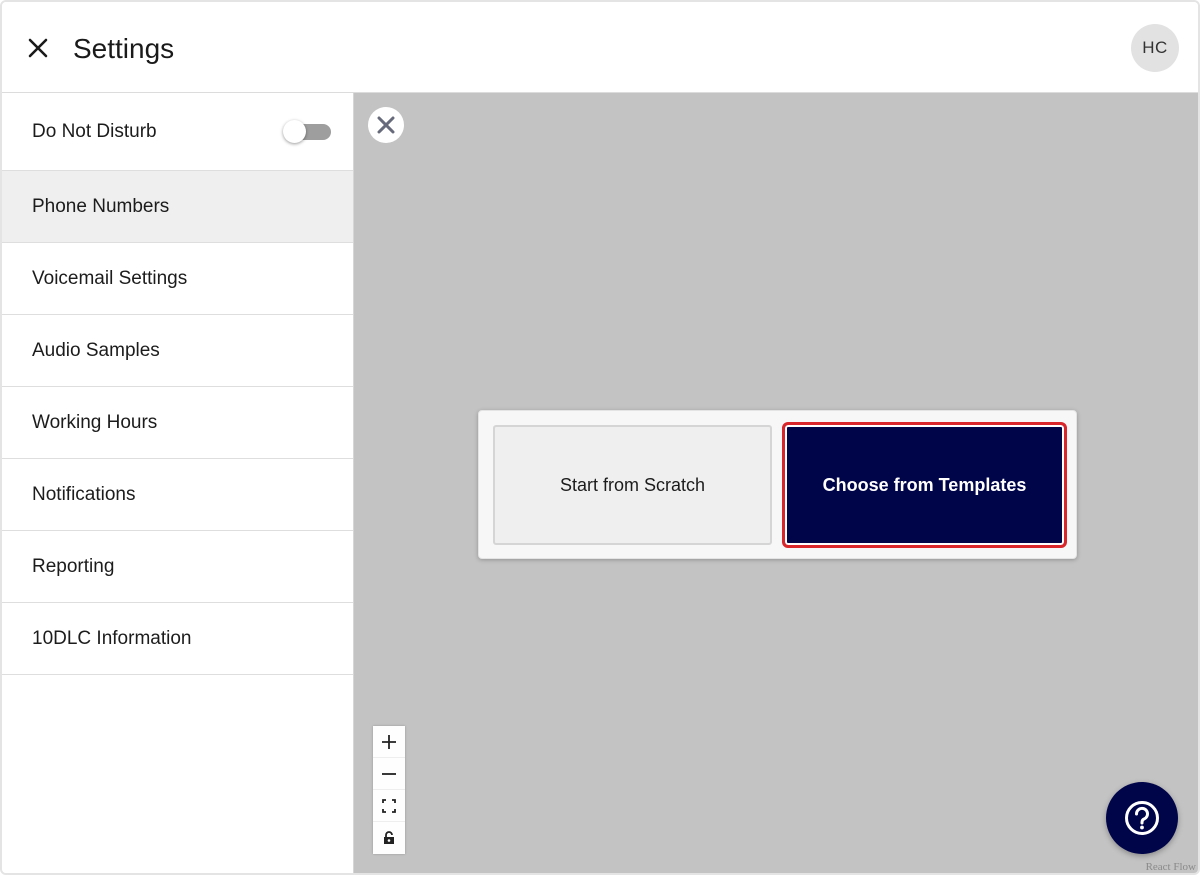 This screenshot has height=875, width=1200. Describe the element at coordinates (389, 774) in the screenshot. I see `zoom-out-icon` at that location.